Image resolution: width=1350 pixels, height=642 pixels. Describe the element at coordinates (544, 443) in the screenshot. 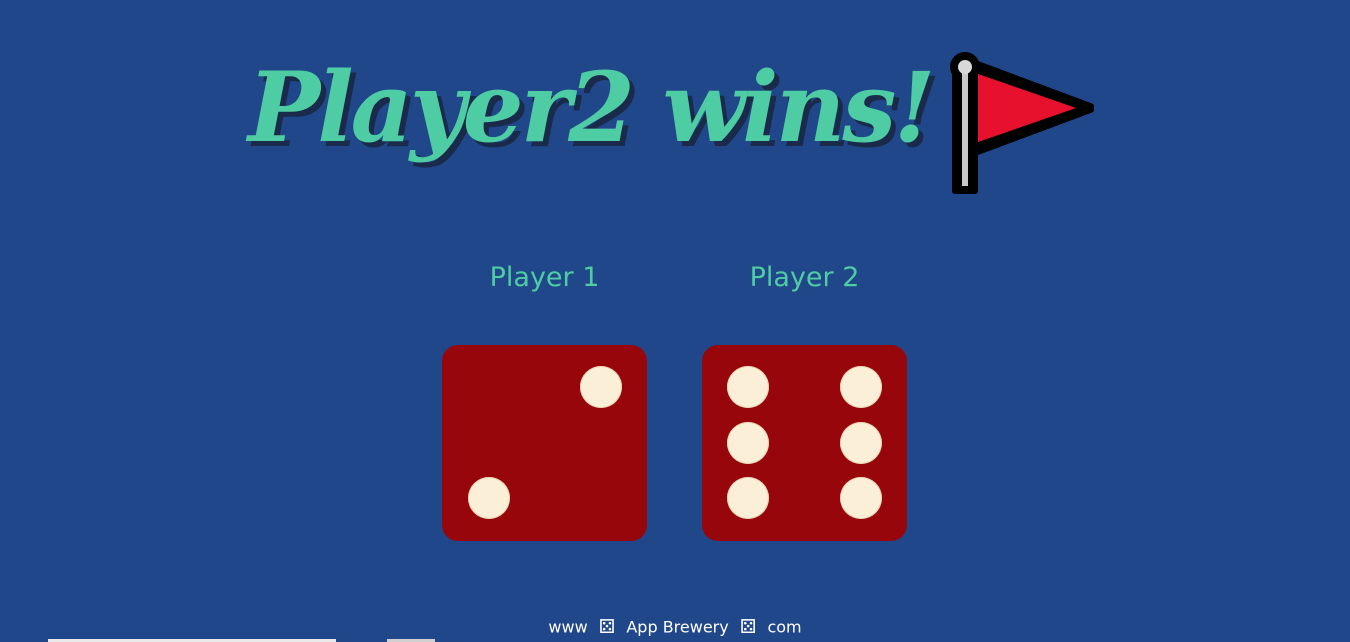

I see `player-1-die` at that location.